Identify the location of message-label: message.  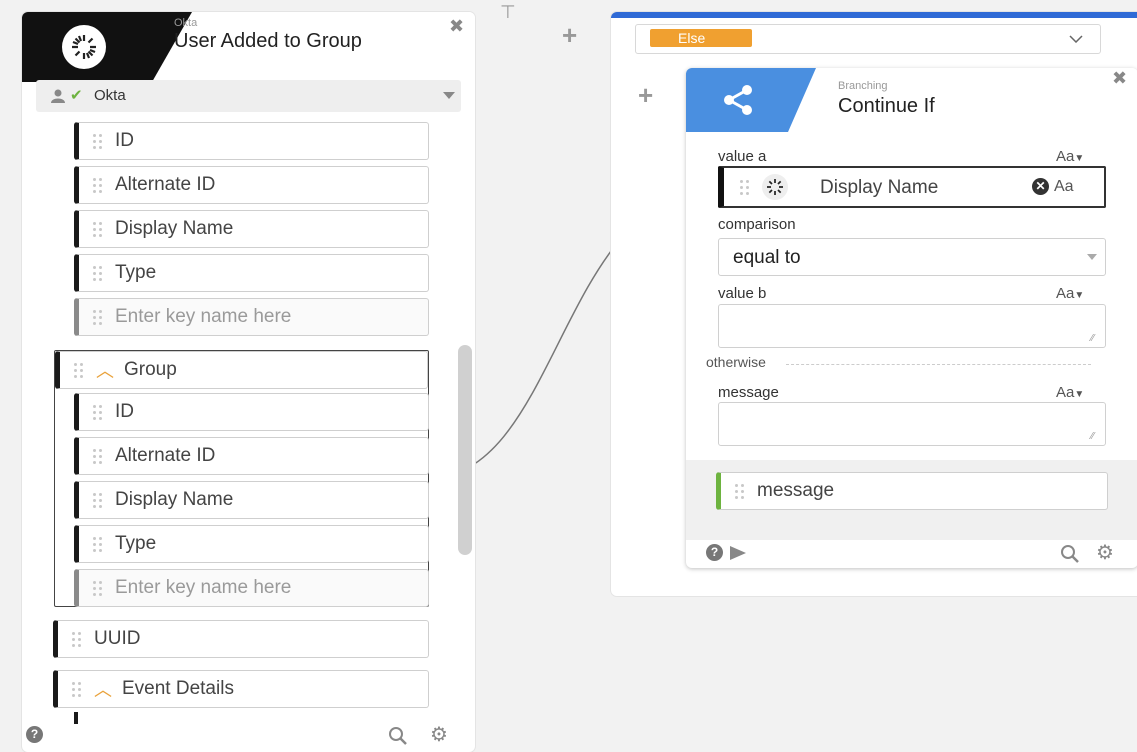
(748, 392).